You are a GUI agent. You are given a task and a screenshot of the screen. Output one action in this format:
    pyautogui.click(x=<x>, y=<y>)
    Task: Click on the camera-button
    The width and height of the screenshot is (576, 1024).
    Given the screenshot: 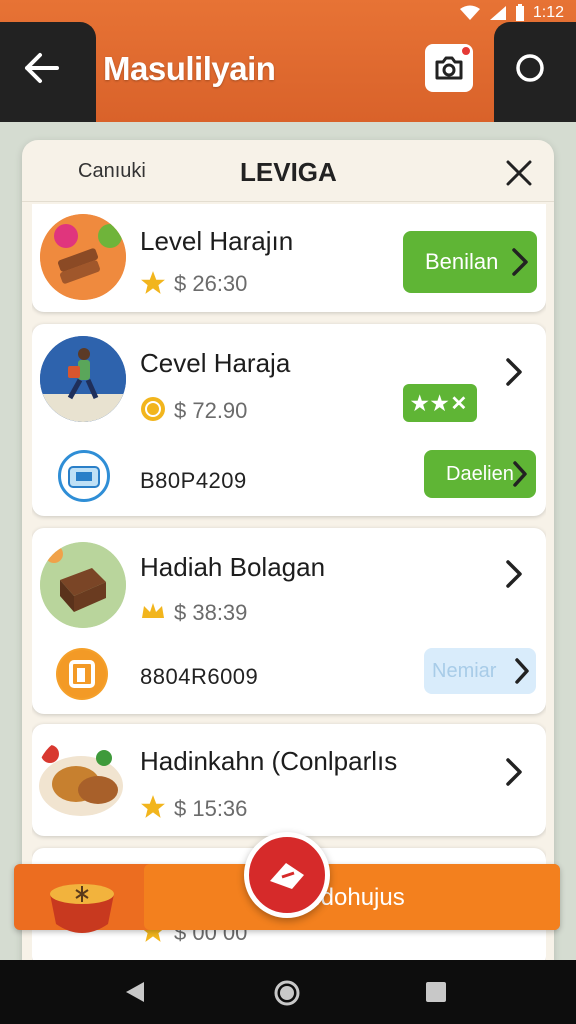 What is the action you would take?
    pyautogui.click(x=449, y=68)
    